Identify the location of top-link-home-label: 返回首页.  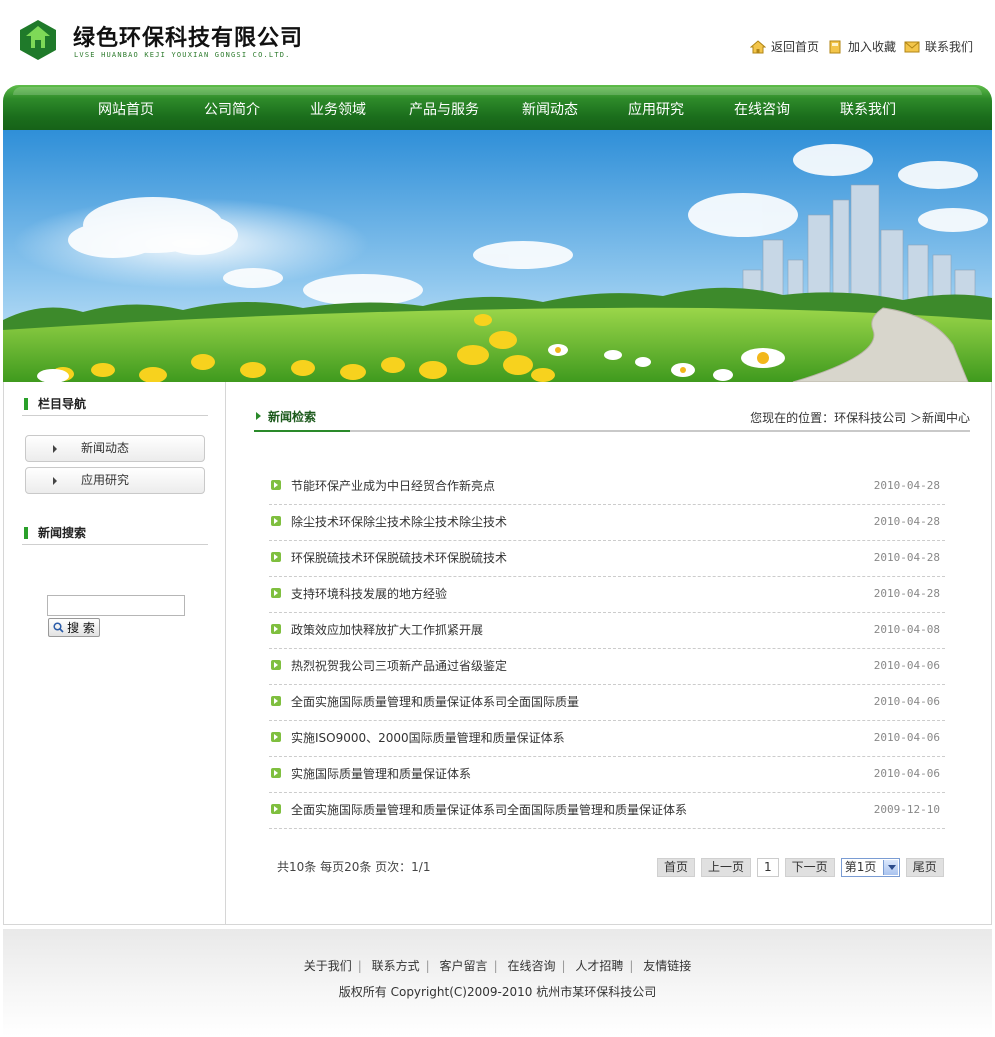
(794, 47).